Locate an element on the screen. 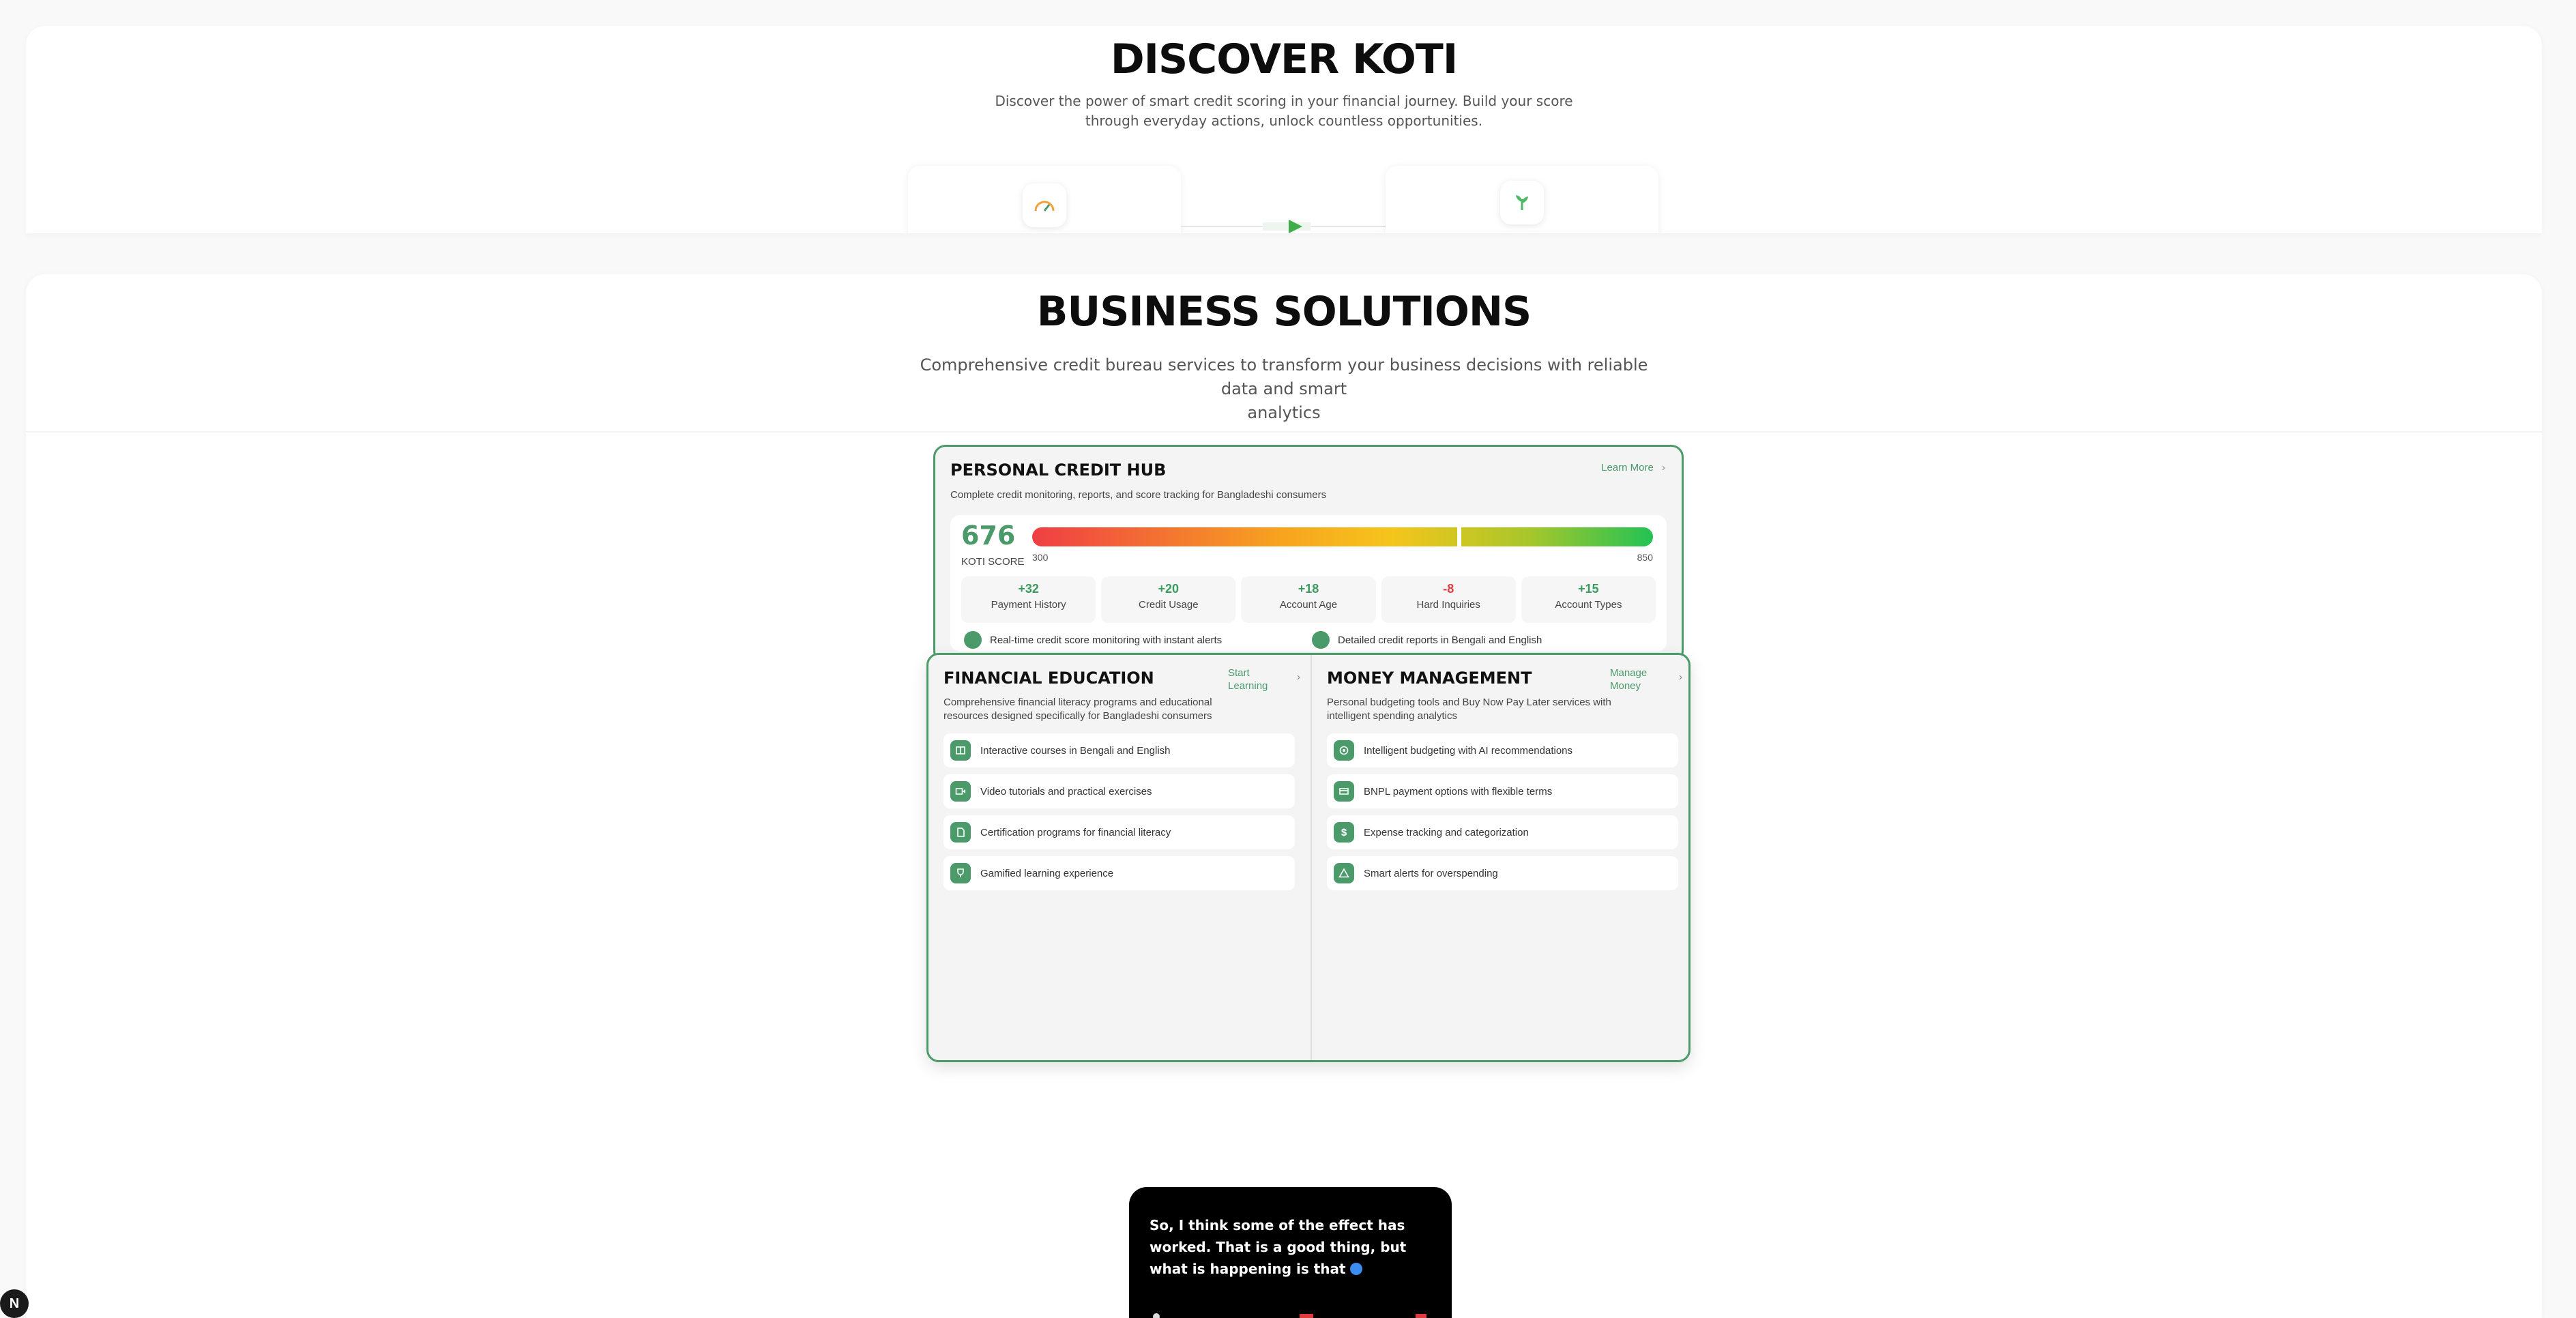  score-range-bar is located at coordinates (1342, 536).